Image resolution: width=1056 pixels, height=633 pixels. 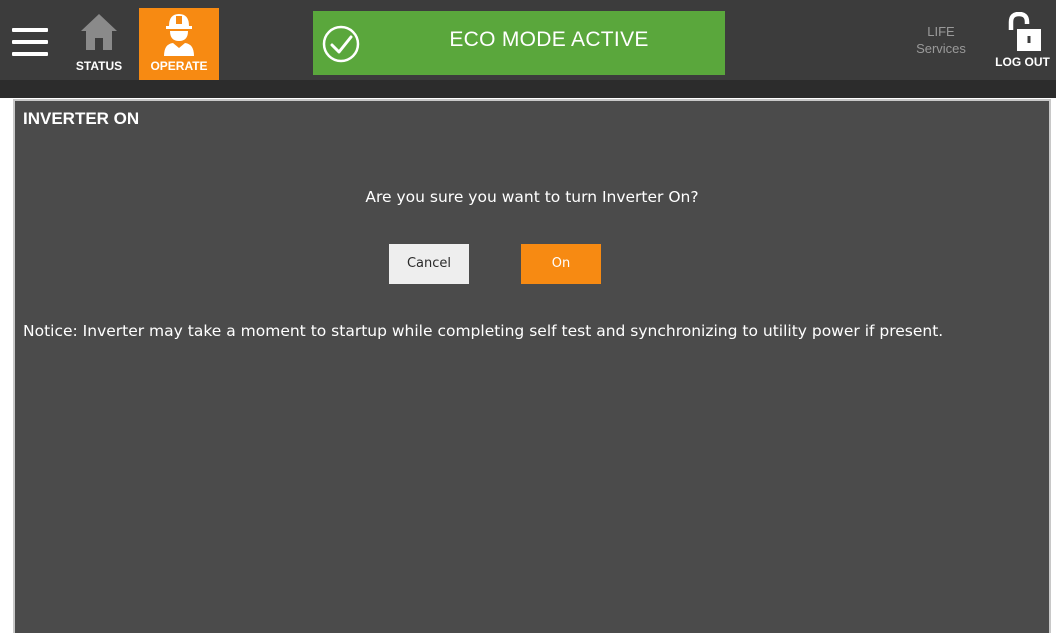 I want to click on dialog-title: INVERTER ON, so click(x=81, y=118).